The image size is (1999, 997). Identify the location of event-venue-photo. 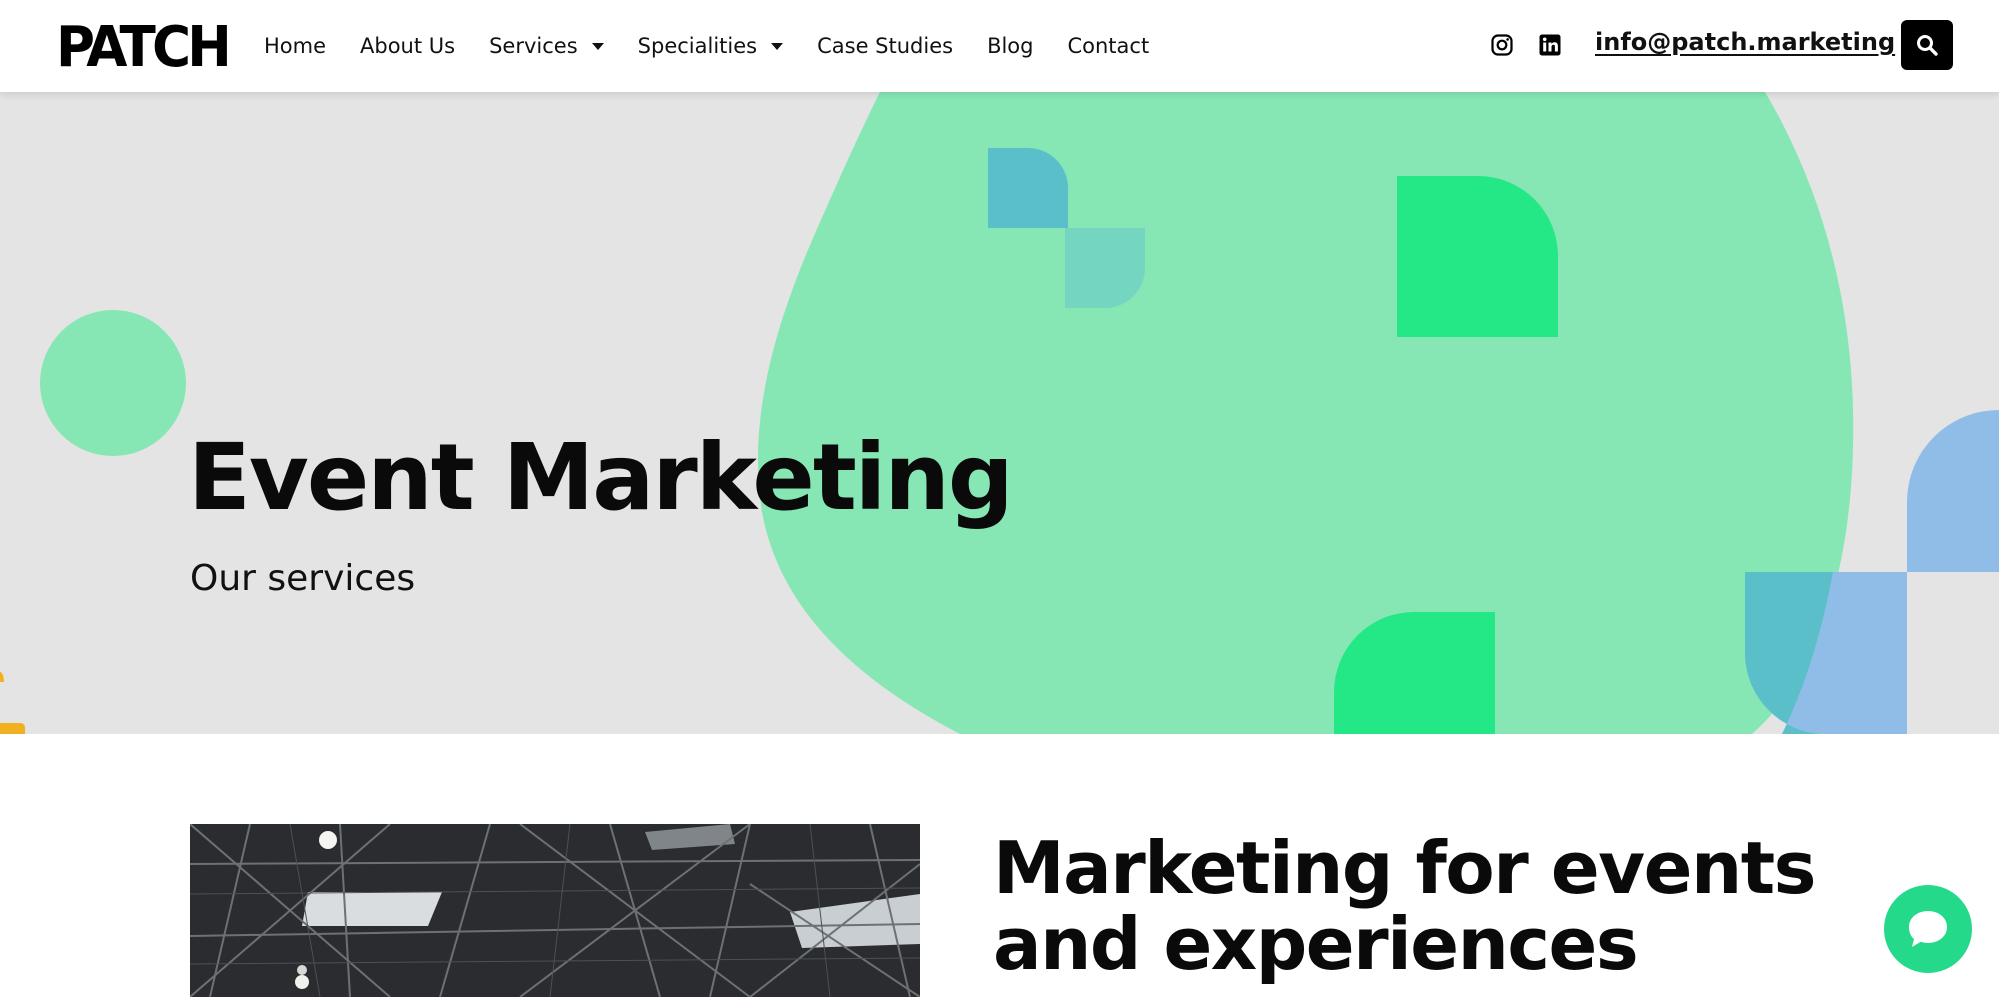
(555, 910).